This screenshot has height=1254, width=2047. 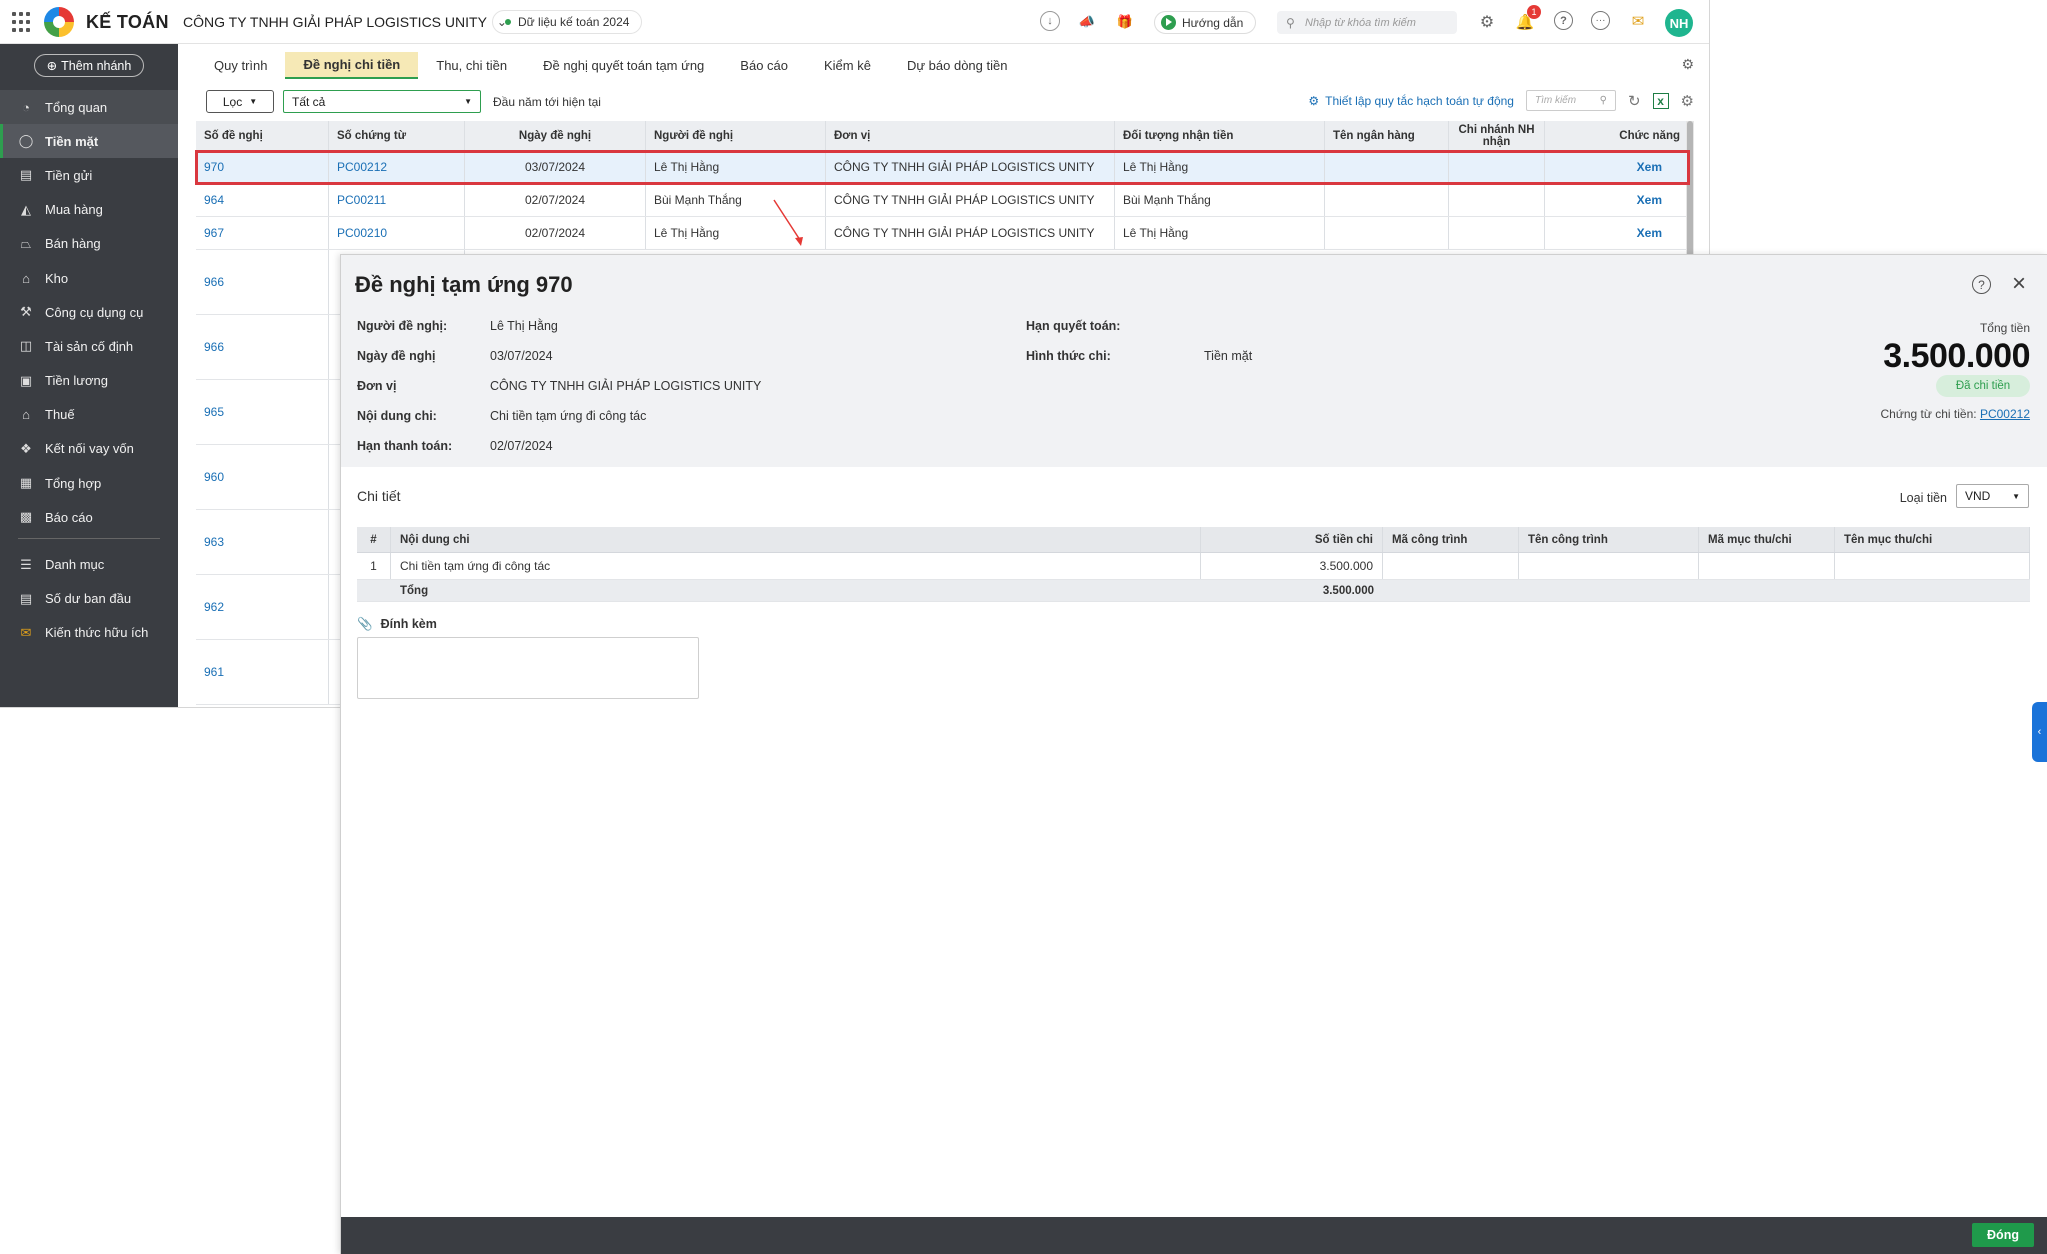 What do you see at coordinates (2003, 1235) in the screenshot?
I see `close-button: Đóng` at bounding box center [2003, 1235].